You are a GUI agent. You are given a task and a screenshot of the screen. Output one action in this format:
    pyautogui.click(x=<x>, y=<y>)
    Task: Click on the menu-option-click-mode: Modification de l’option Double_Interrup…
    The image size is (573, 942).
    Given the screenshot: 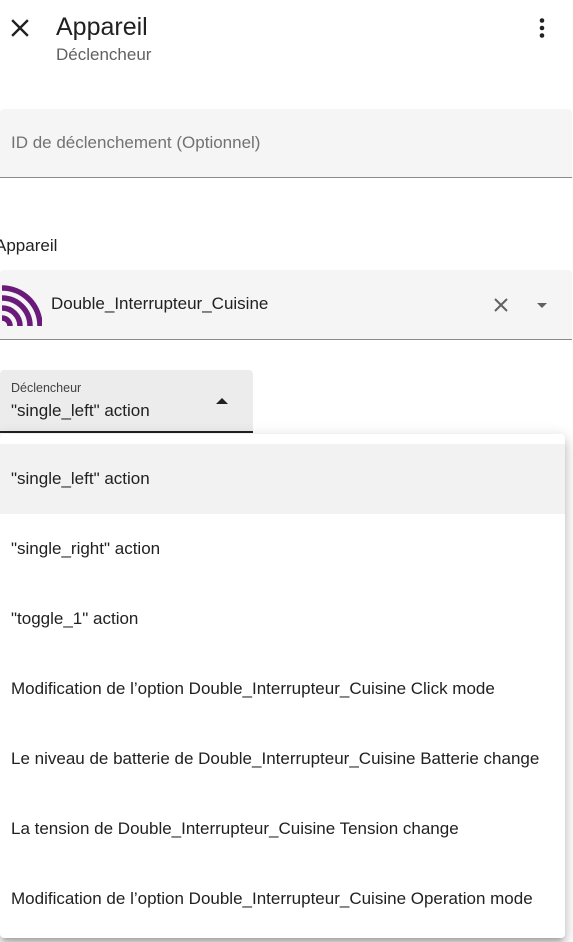 What is the action you would take?
    pyautogui.click(x=282, y=689)
    